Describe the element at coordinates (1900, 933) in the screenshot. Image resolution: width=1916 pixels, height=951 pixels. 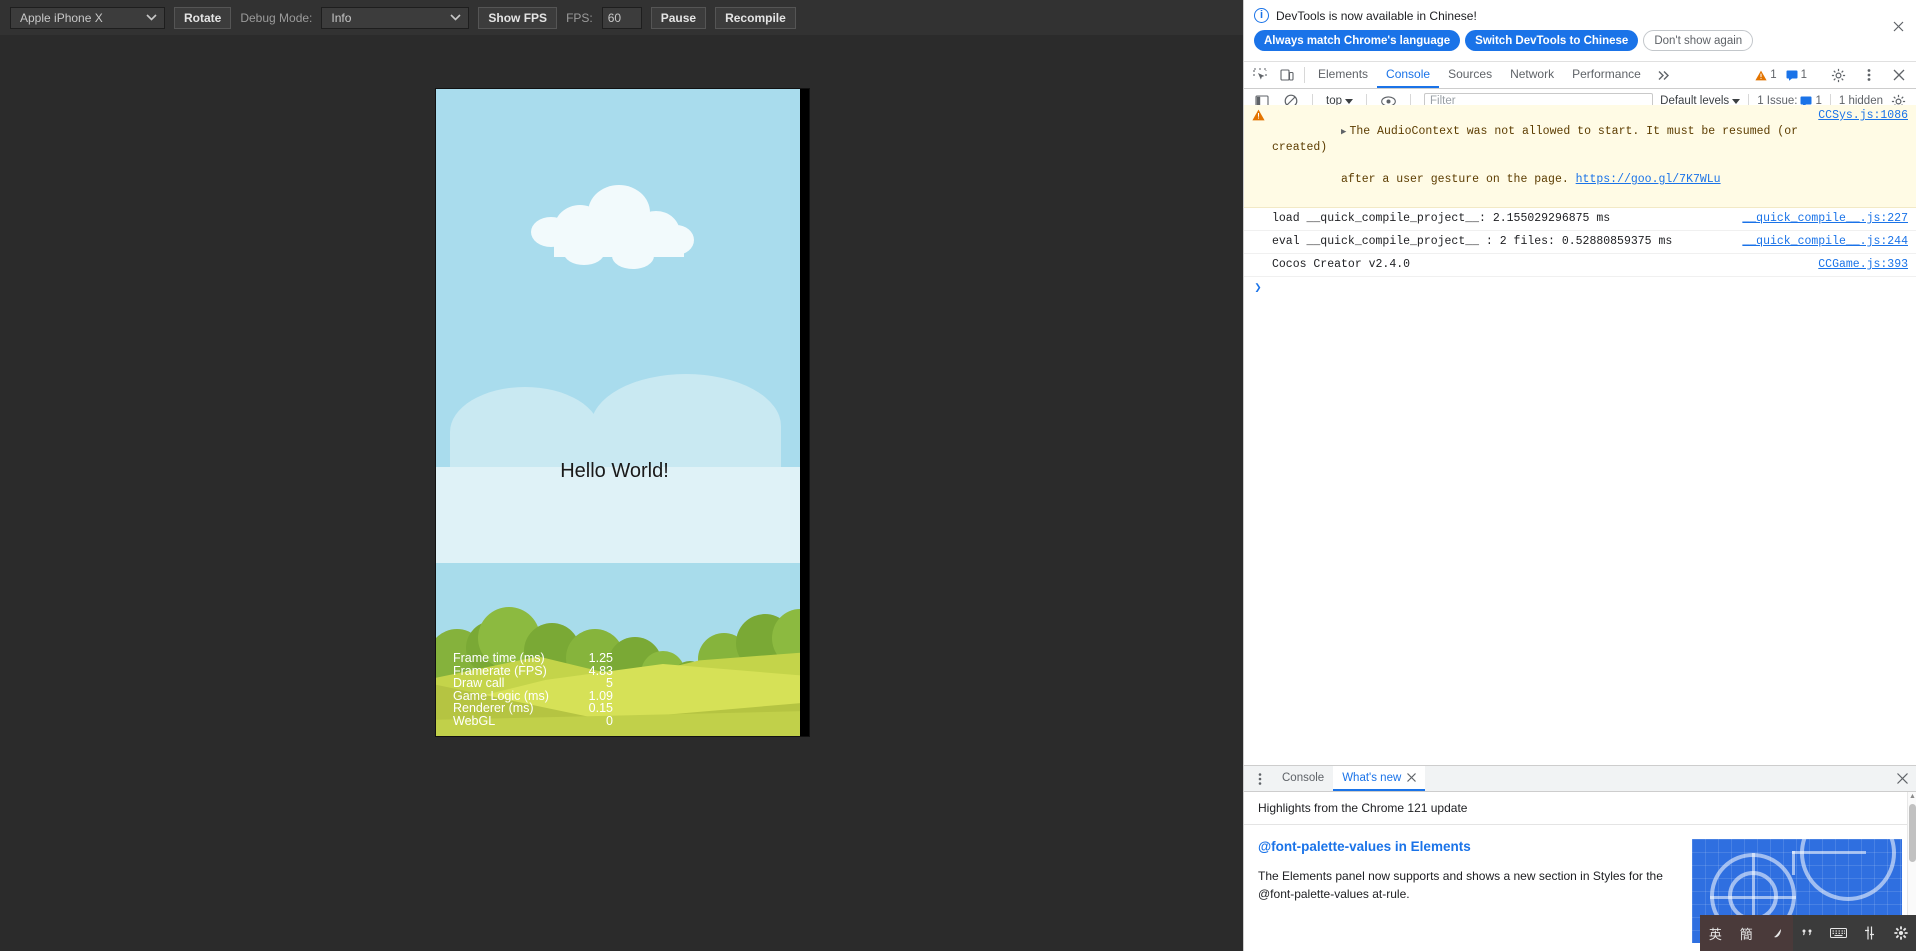
I see `ime-settings-icon` at that location.